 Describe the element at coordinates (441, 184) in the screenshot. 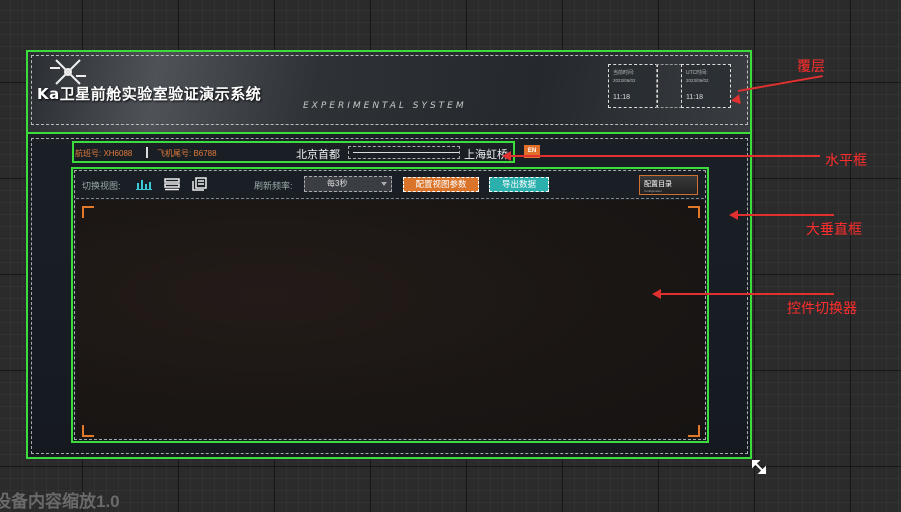

I see `config-view-button: 配置视图参数` at that location.